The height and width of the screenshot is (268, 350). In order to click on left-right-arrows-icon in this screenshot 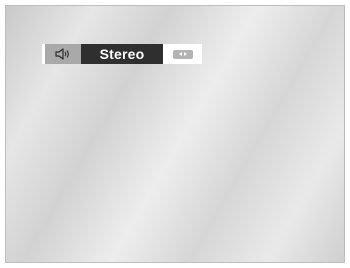, I will do `click(182, 54)`.